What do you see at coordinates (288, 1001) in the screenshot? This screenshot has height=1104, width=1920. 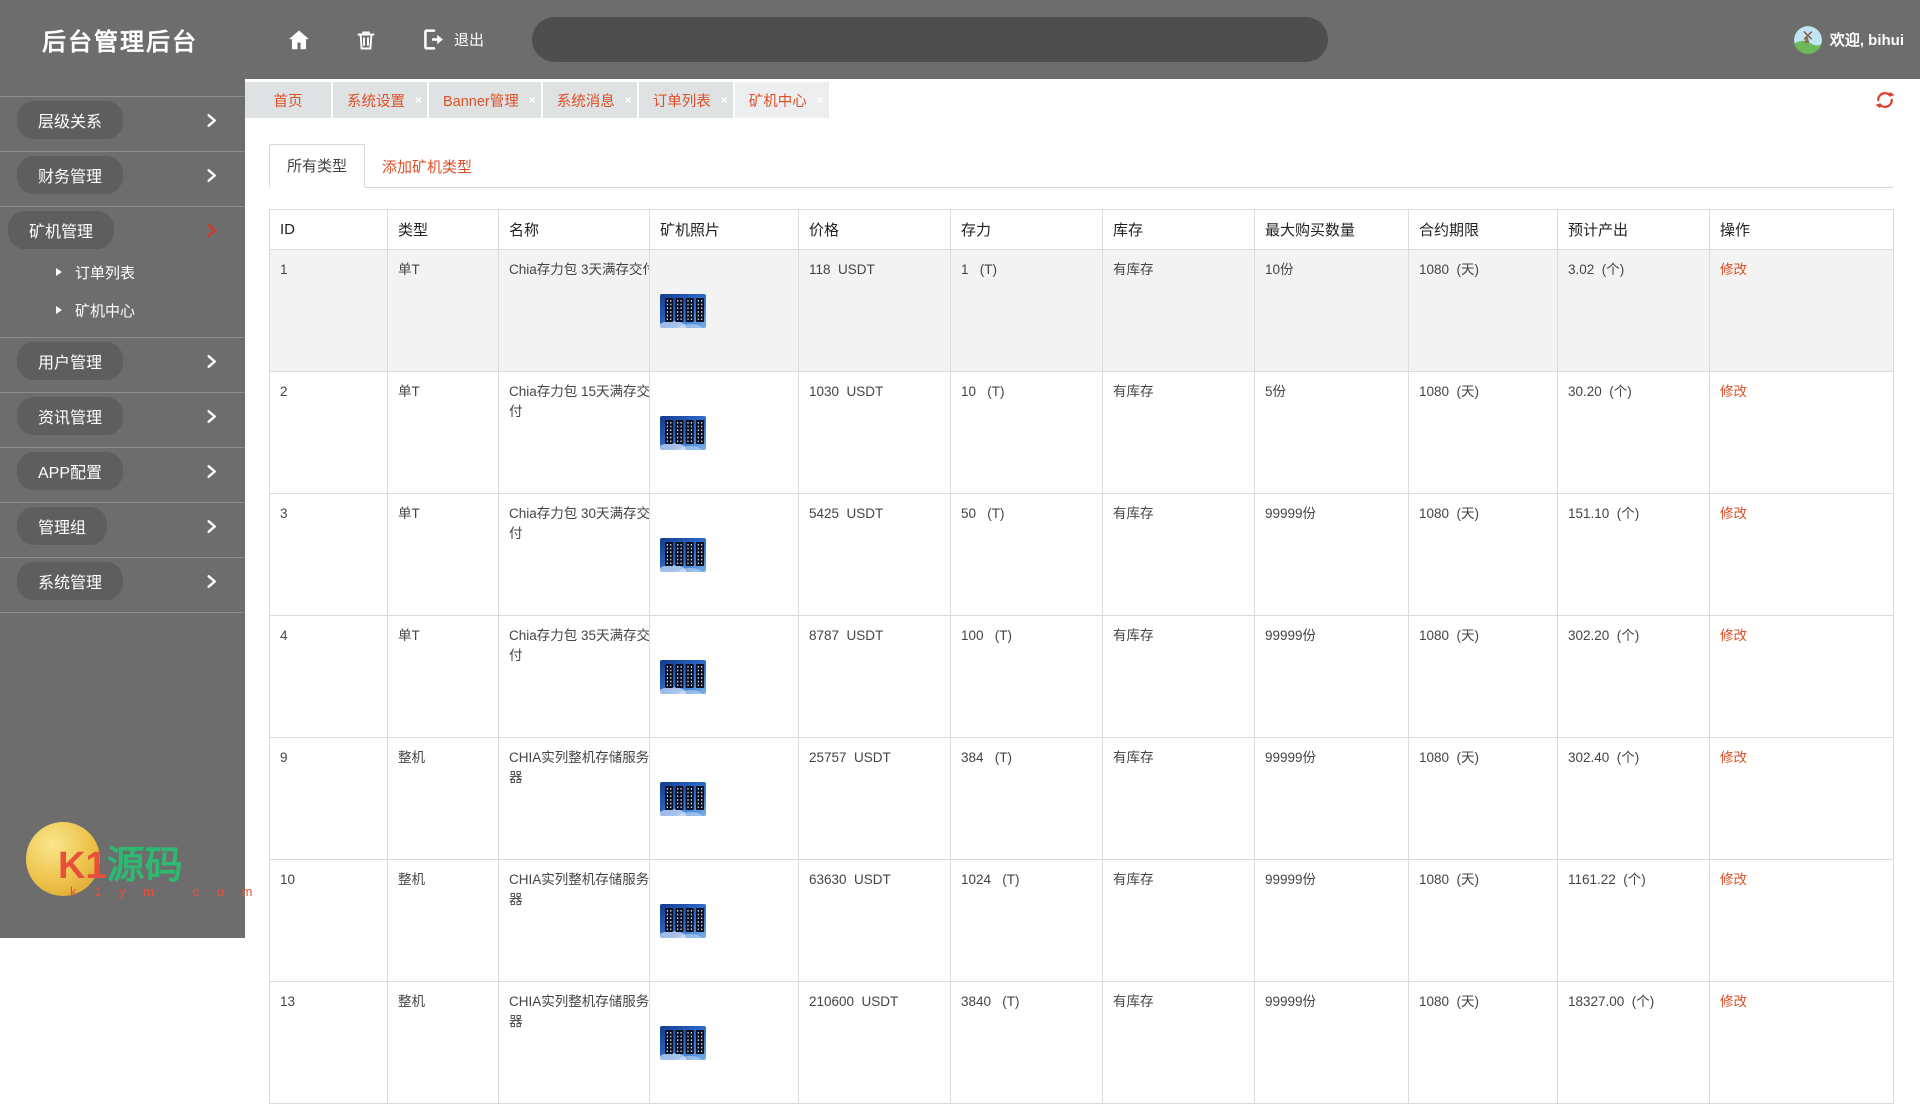 I see `cell-id: 13` at bounding box center [288, 1001].